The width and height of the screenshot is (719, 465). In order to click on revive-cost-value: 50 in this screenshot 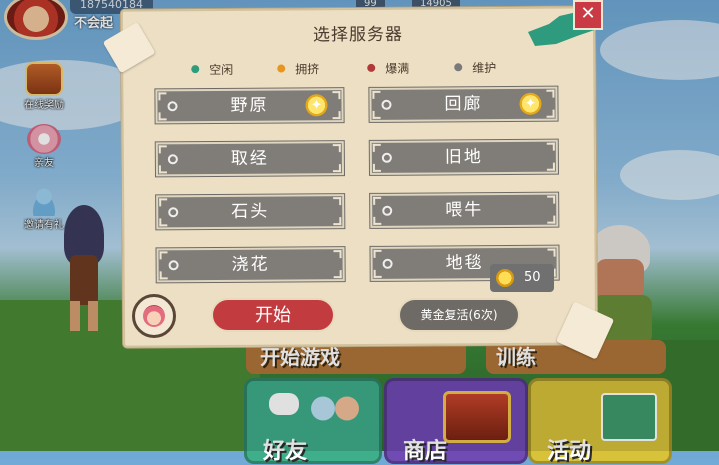, I will do `click(532, 277)`.